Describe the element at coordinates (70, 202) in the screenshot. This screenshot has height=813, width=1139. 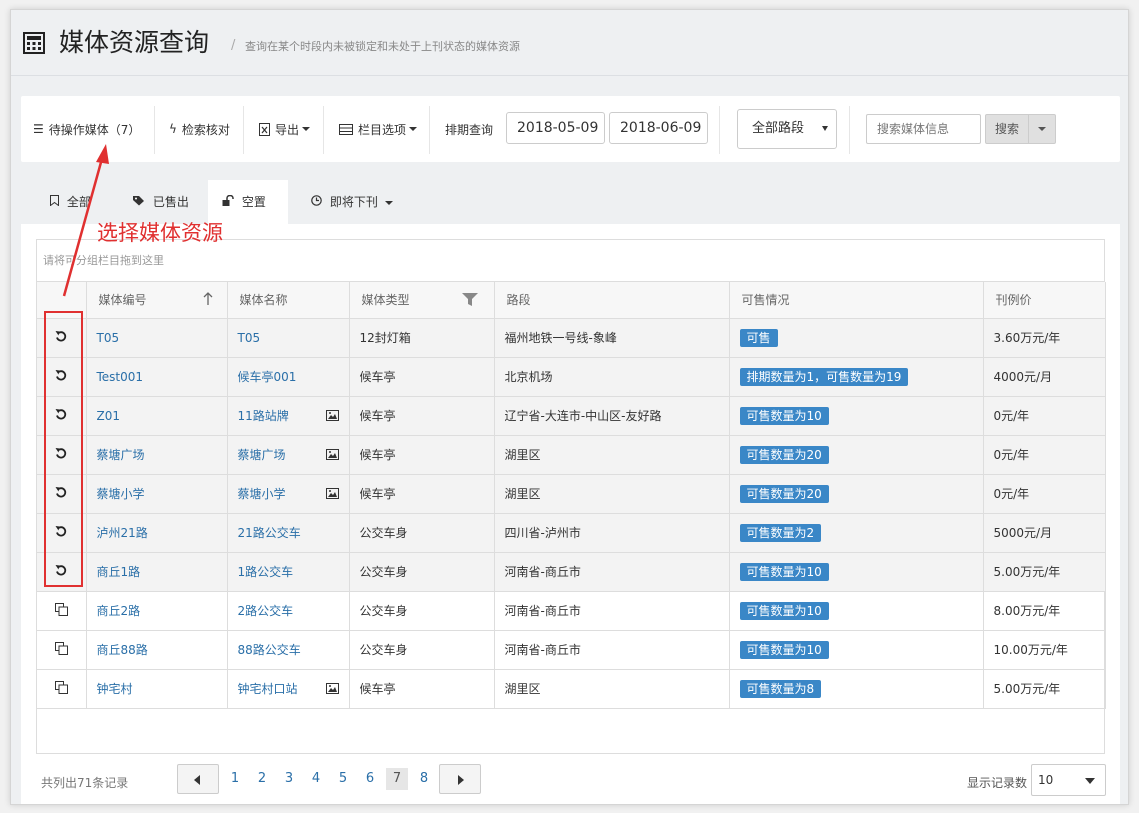
I see `tab-all: 全部` at that location.